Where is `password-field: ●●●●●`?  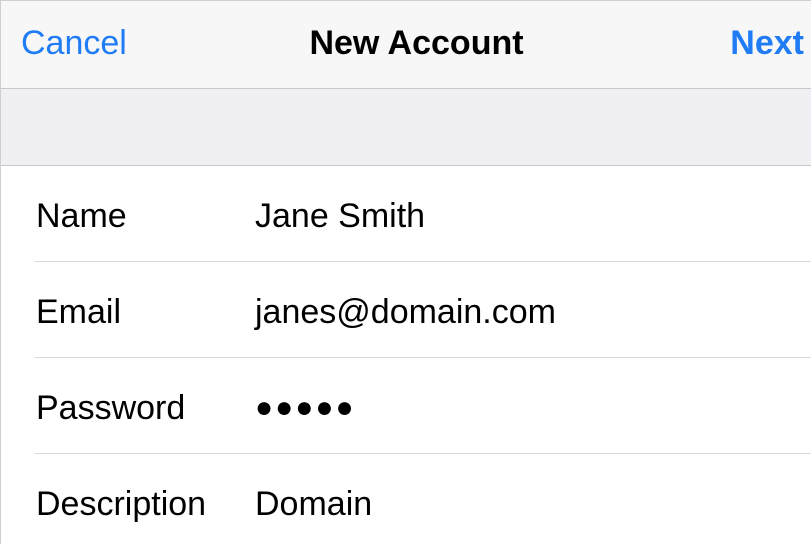 password-field: ●●●●● is located at coordinates (305, 408).